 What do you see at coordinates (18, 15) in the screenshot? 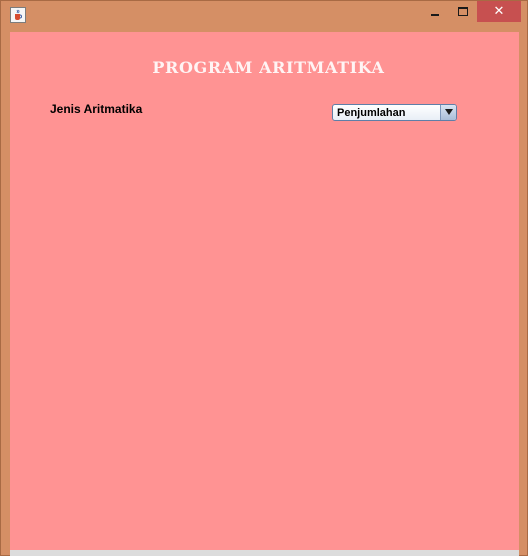
I see `java-cup-icon` at bounding box center [18, 15].